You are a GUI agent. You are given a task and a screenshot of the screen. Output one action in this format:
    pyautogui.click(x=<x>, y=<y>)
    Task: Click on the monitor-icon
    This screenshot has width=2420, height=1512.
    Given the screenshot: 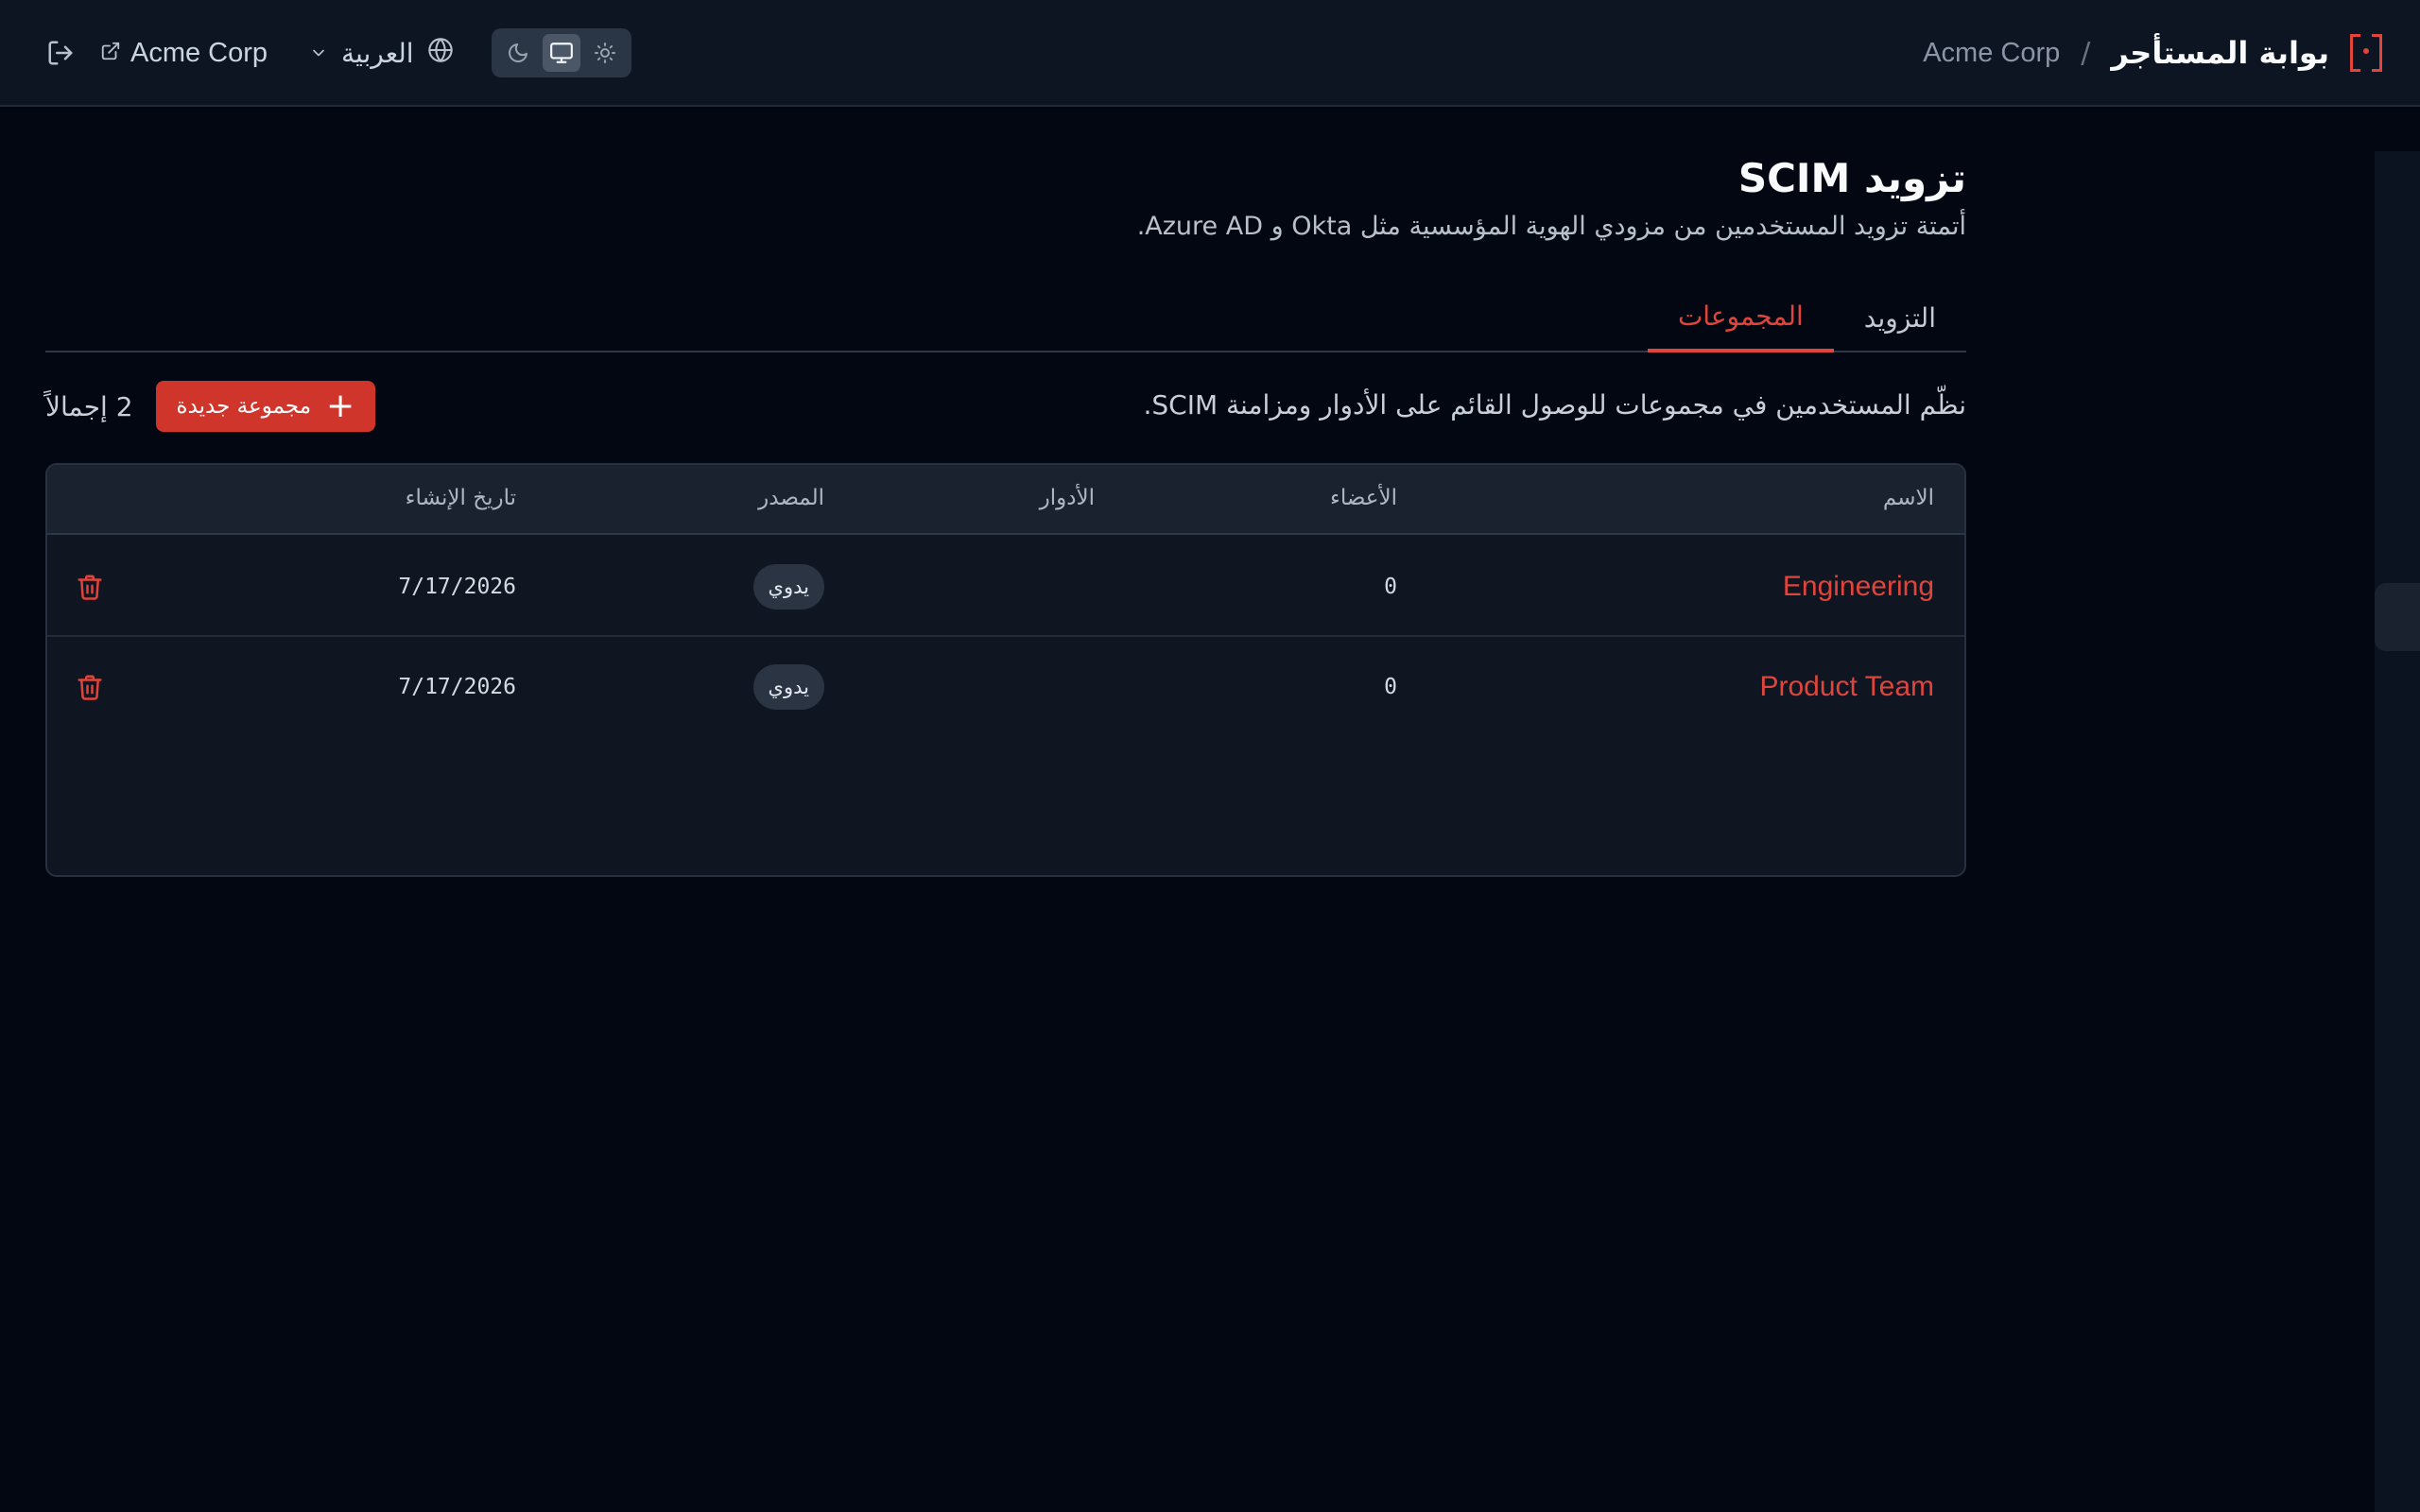 What is the action you would take?
    pyautogui.click(x=561, y=53)
    